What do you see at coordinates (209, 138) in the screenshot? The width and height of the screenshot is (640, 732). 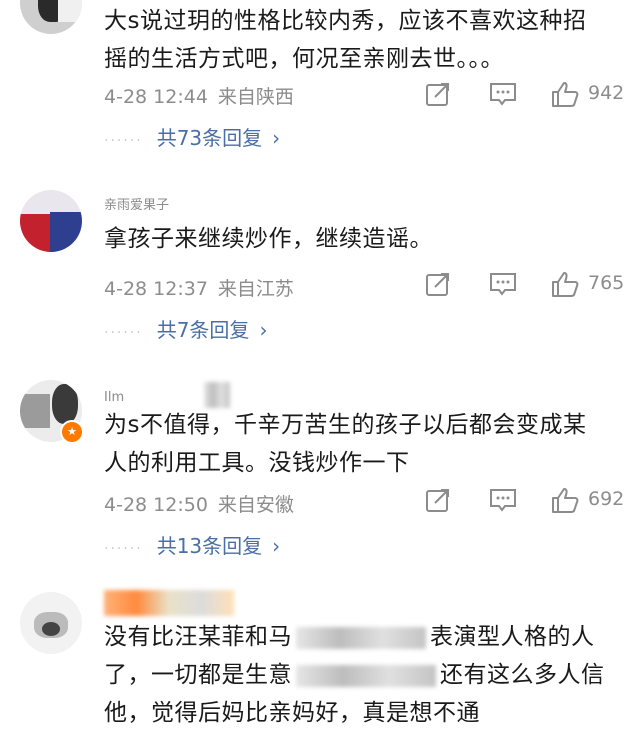 I see `replies-label: 共73条回复` at bounding box center [209, 138].